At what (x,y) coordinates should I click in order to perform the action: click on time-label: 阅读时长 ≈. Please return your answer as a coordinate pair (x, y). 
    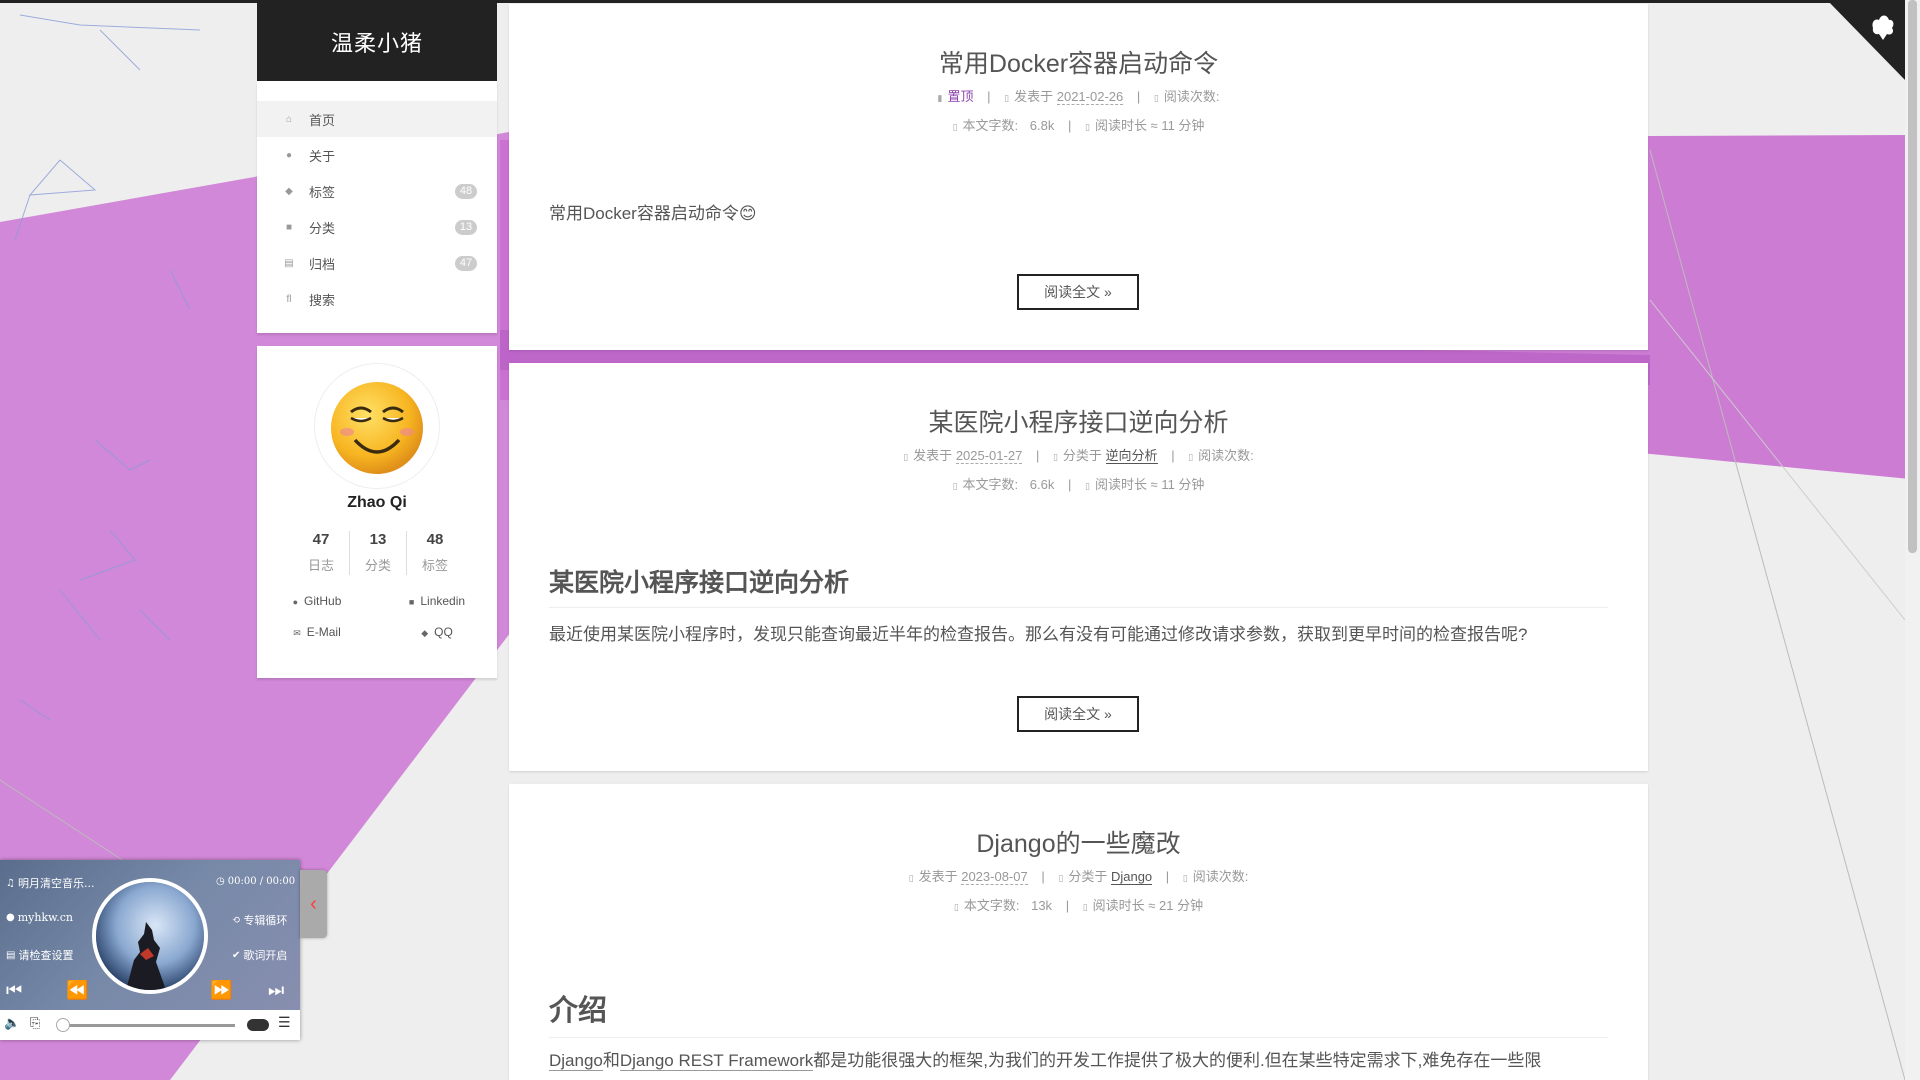
    Looking at the image, I should click on (1126, 484).